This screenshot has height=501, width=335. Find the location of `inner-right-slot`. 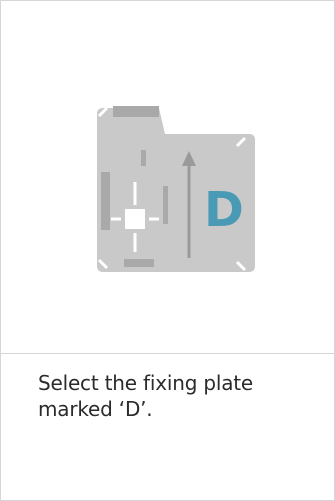

inner-right-slot is located at coordinates (165, 205).